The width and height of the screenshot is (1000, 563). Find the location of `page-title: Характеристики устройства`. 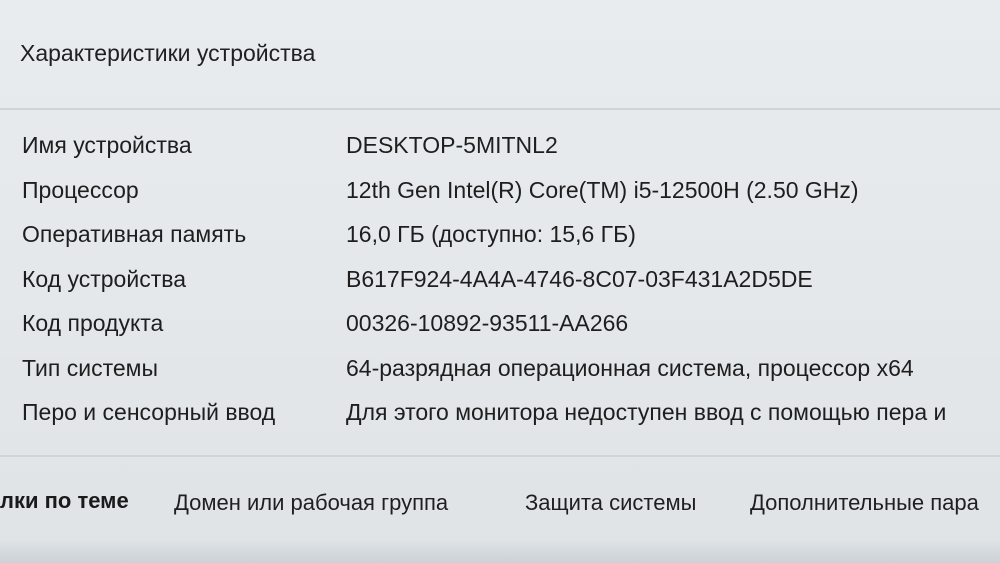

page-title: Характеристики устройства is located at coordinates (168, 53).